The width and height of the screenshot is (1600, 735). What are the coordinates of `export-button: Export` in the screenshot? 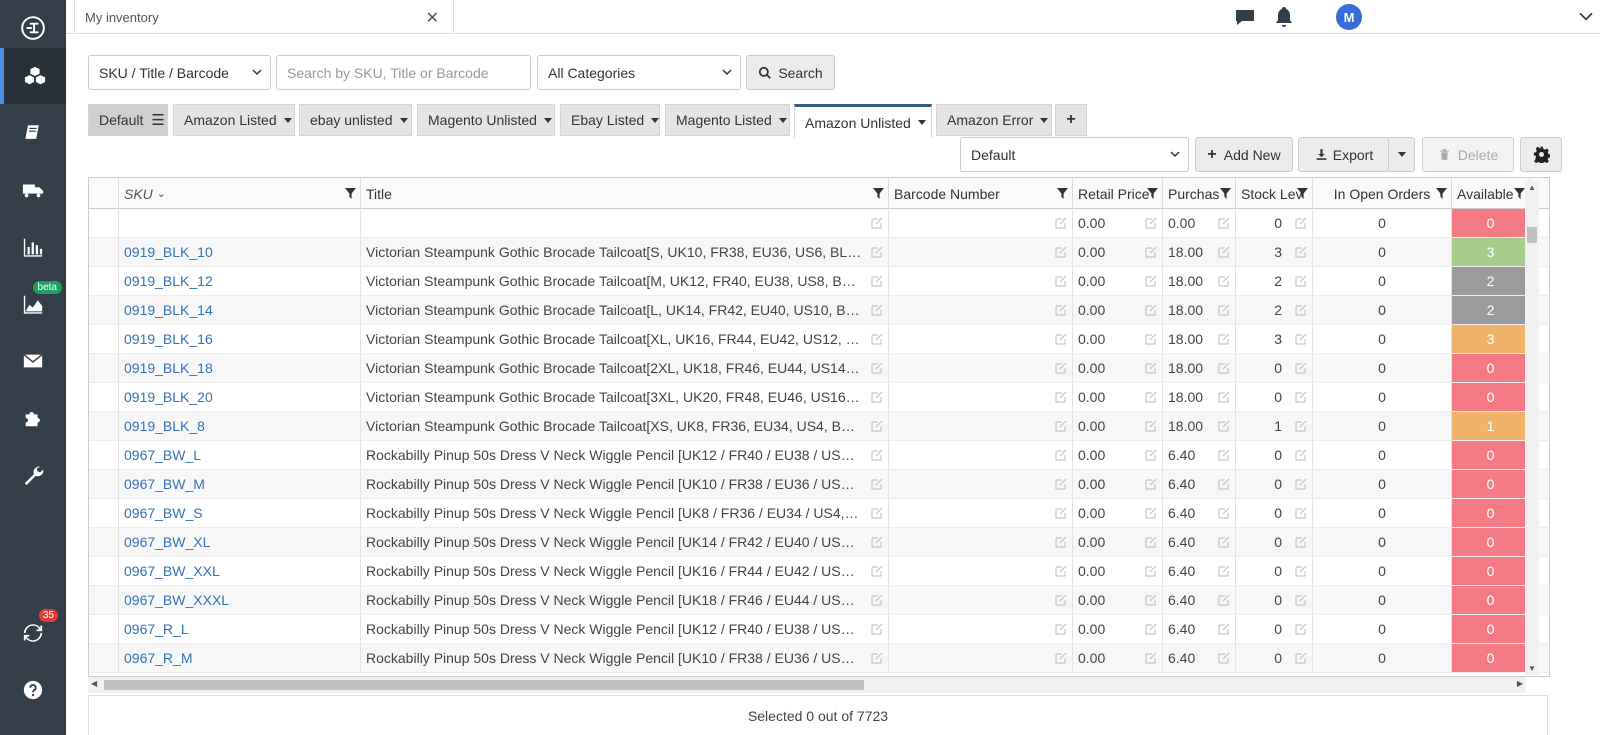 It's located at (1344, 154).